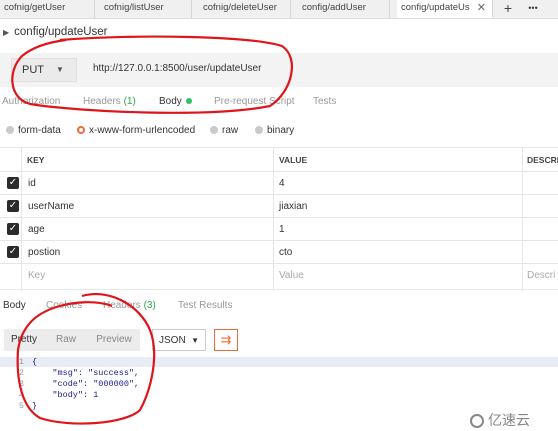 The image size is (558, 431). Describe the element at coordinates (500, 420) in the screenshot. I see `watermark: 亿速云` at that location.